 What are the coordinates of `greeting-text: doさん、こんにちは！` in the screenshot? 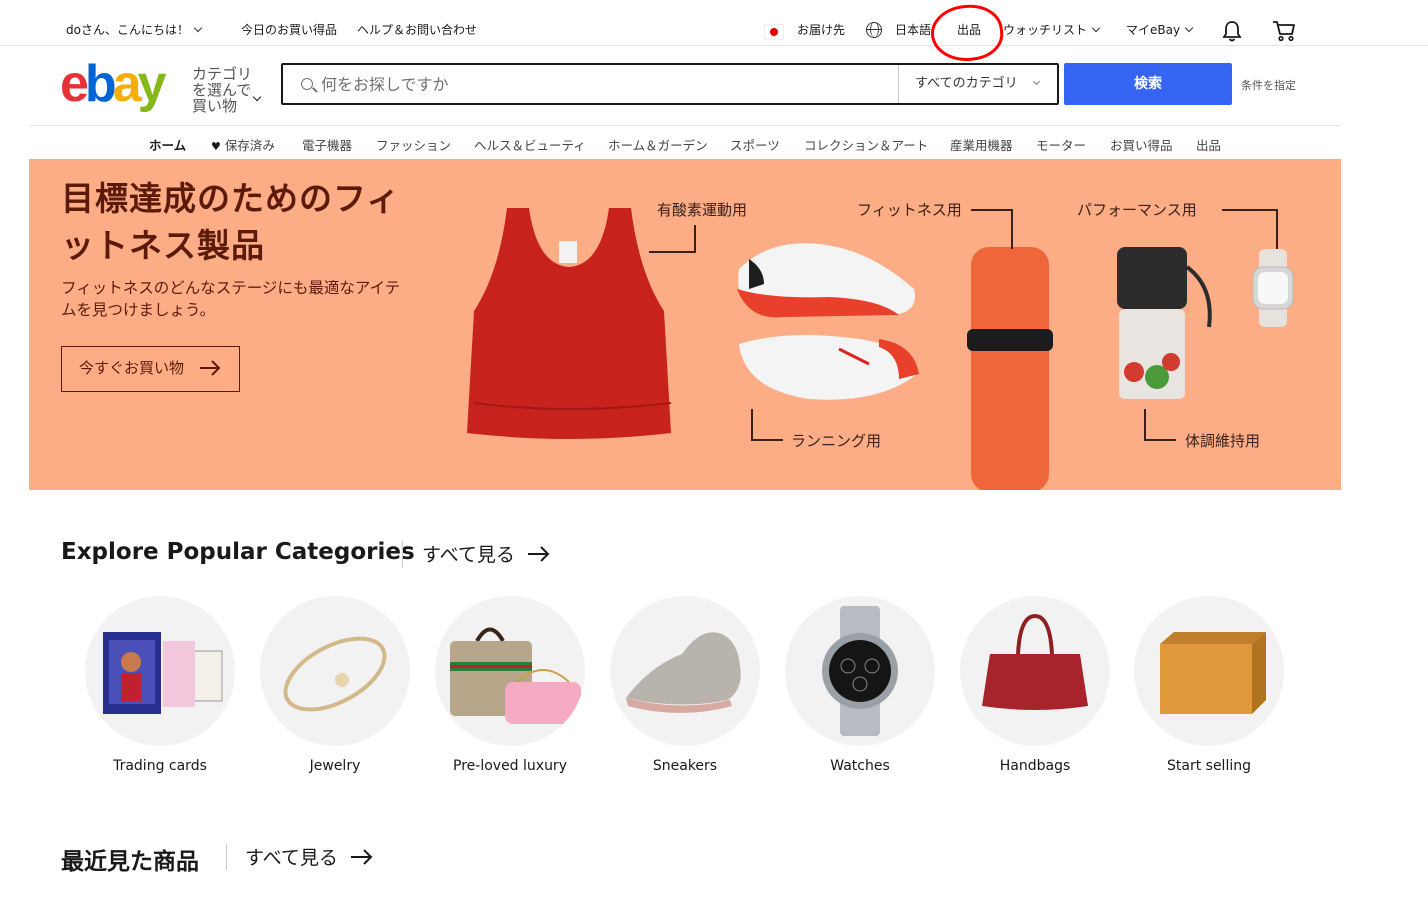 It's located at (127, 30).